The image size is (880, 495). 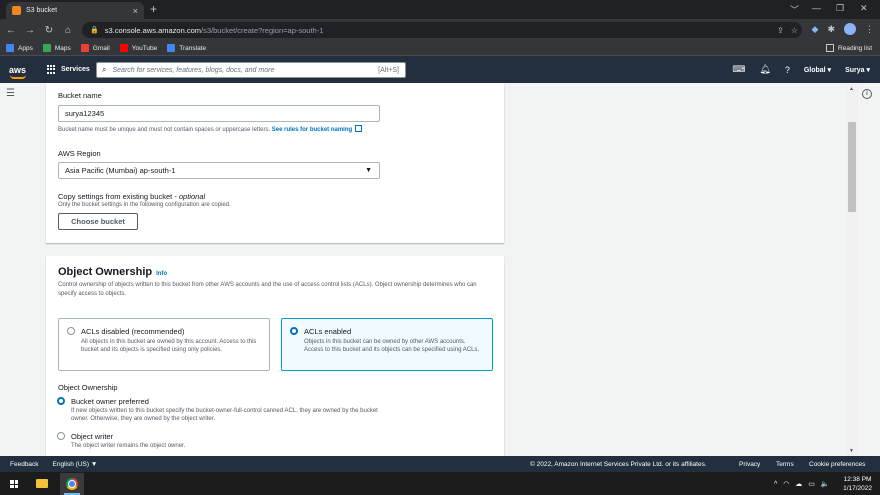 What do you see at coordinates (56, 48) in the screenshot?
I see `bookmark-maps: Maps` at bounding box center [56, 48].